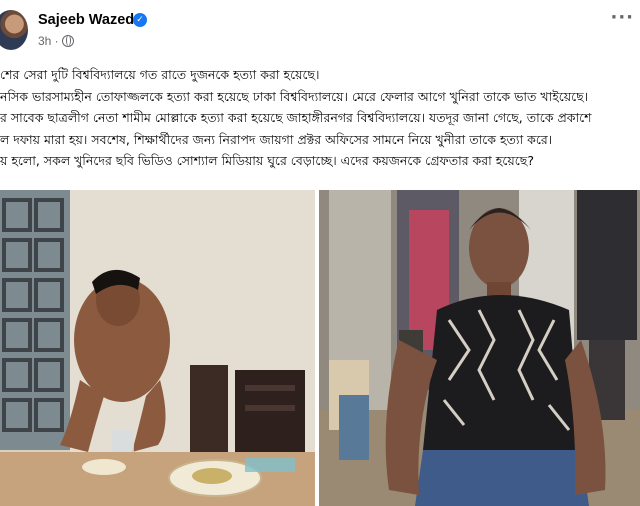 The width and height of the screenshot is (640, 506). Describe the element at coordinates (86, 20) in the screenshot. I see `author-name: Sajeeb Wazed` at that location.